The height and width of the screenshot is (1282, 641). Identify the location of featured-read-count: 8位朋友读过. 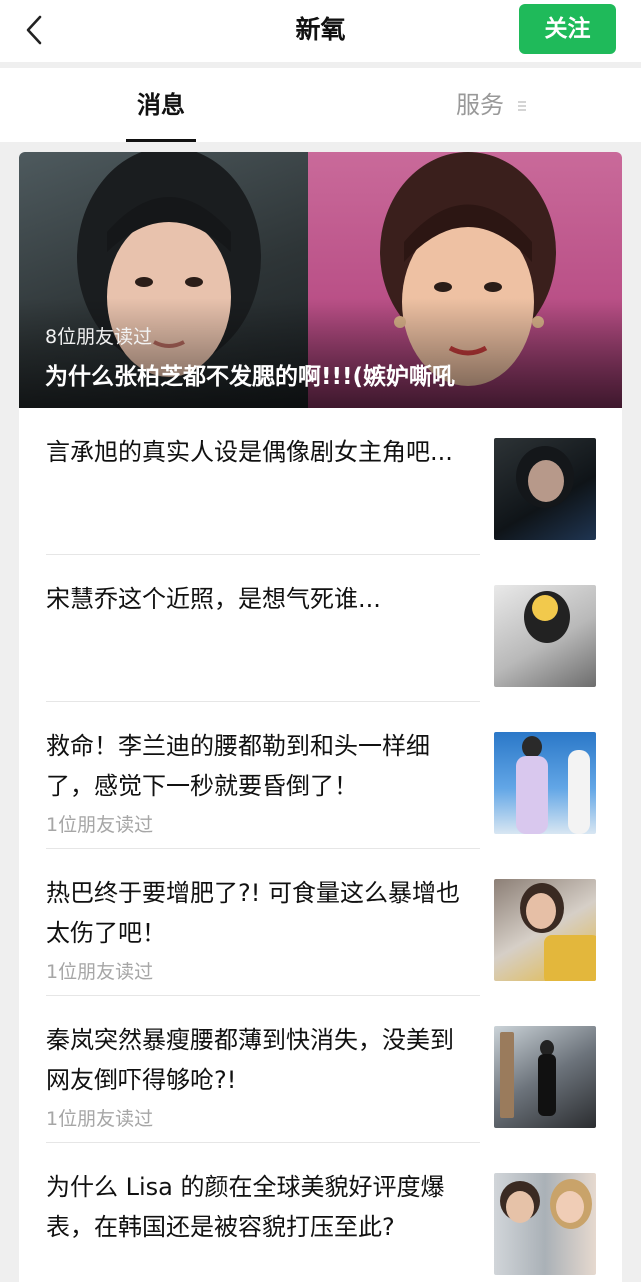
(99, 337).